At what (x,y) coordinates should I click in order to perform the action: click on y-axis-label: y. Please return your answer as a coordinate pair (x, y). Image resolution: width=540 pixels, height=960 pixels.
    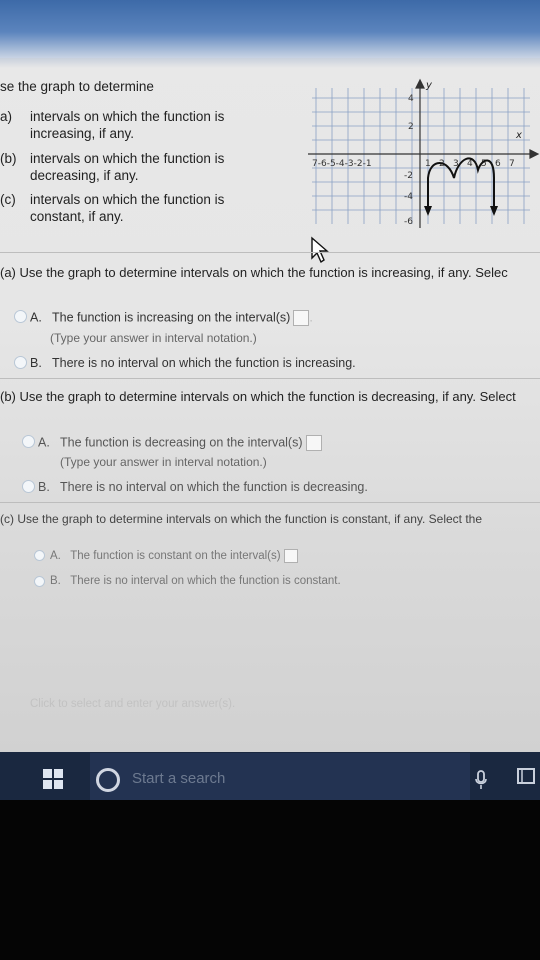
    Looking at the image, I should click on (429, 85).